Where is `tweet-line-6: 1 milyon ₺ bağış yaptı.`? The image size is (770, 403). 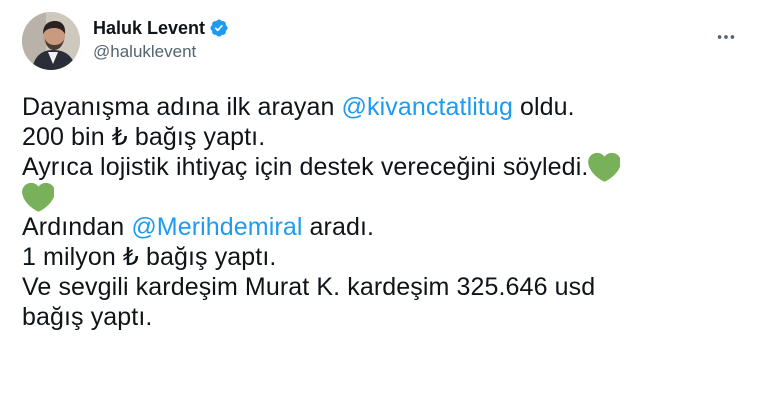
tweet-line-6: 1 milyon ₺ bağış yaptı. is located at coordinates (385, 257).